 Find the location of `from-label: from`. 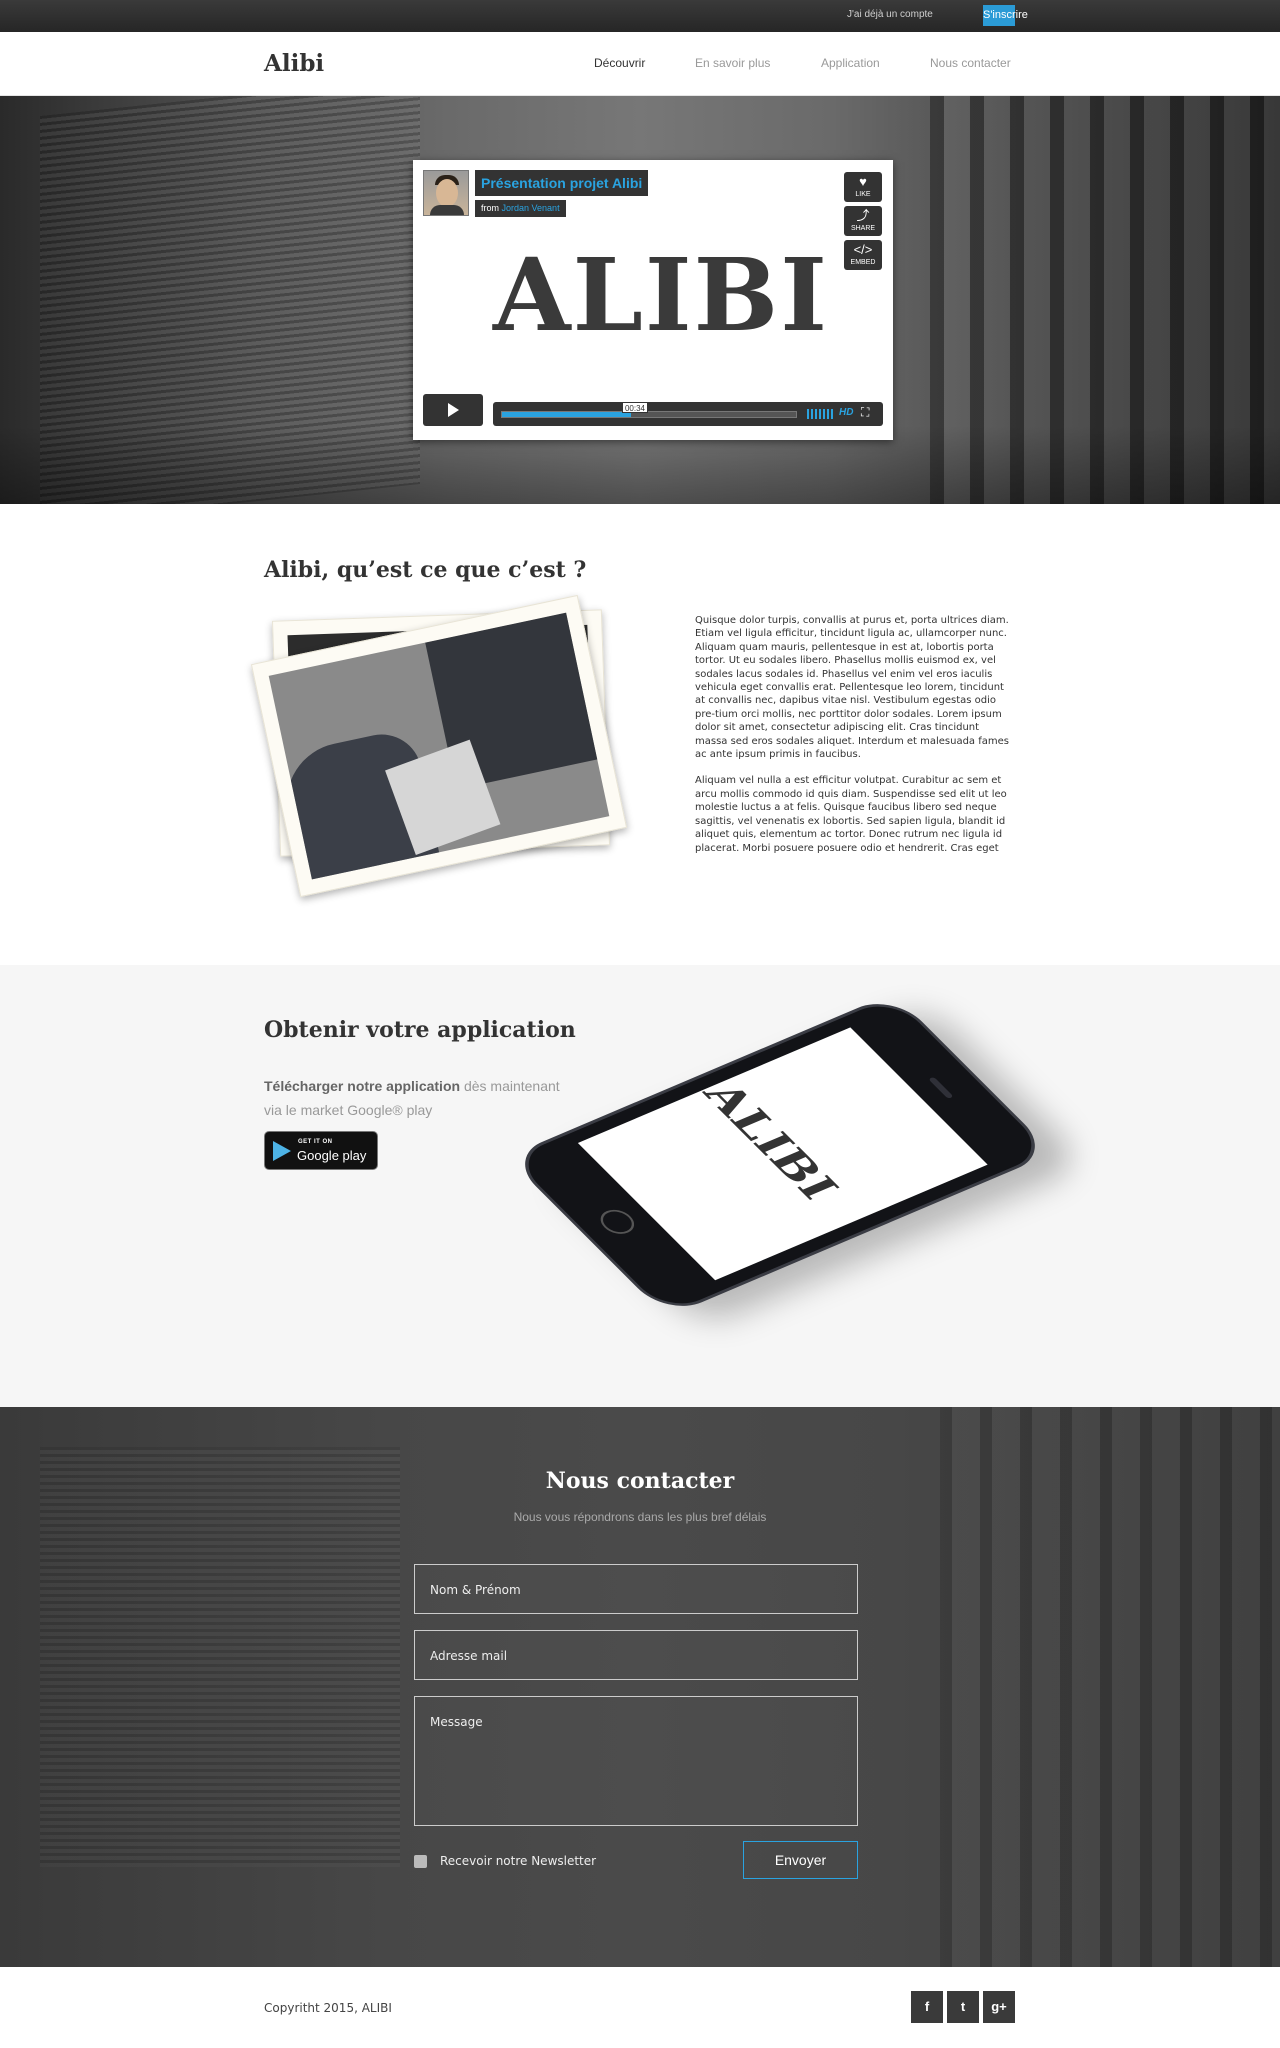

from-label: from is located at coordinates (490, 208).